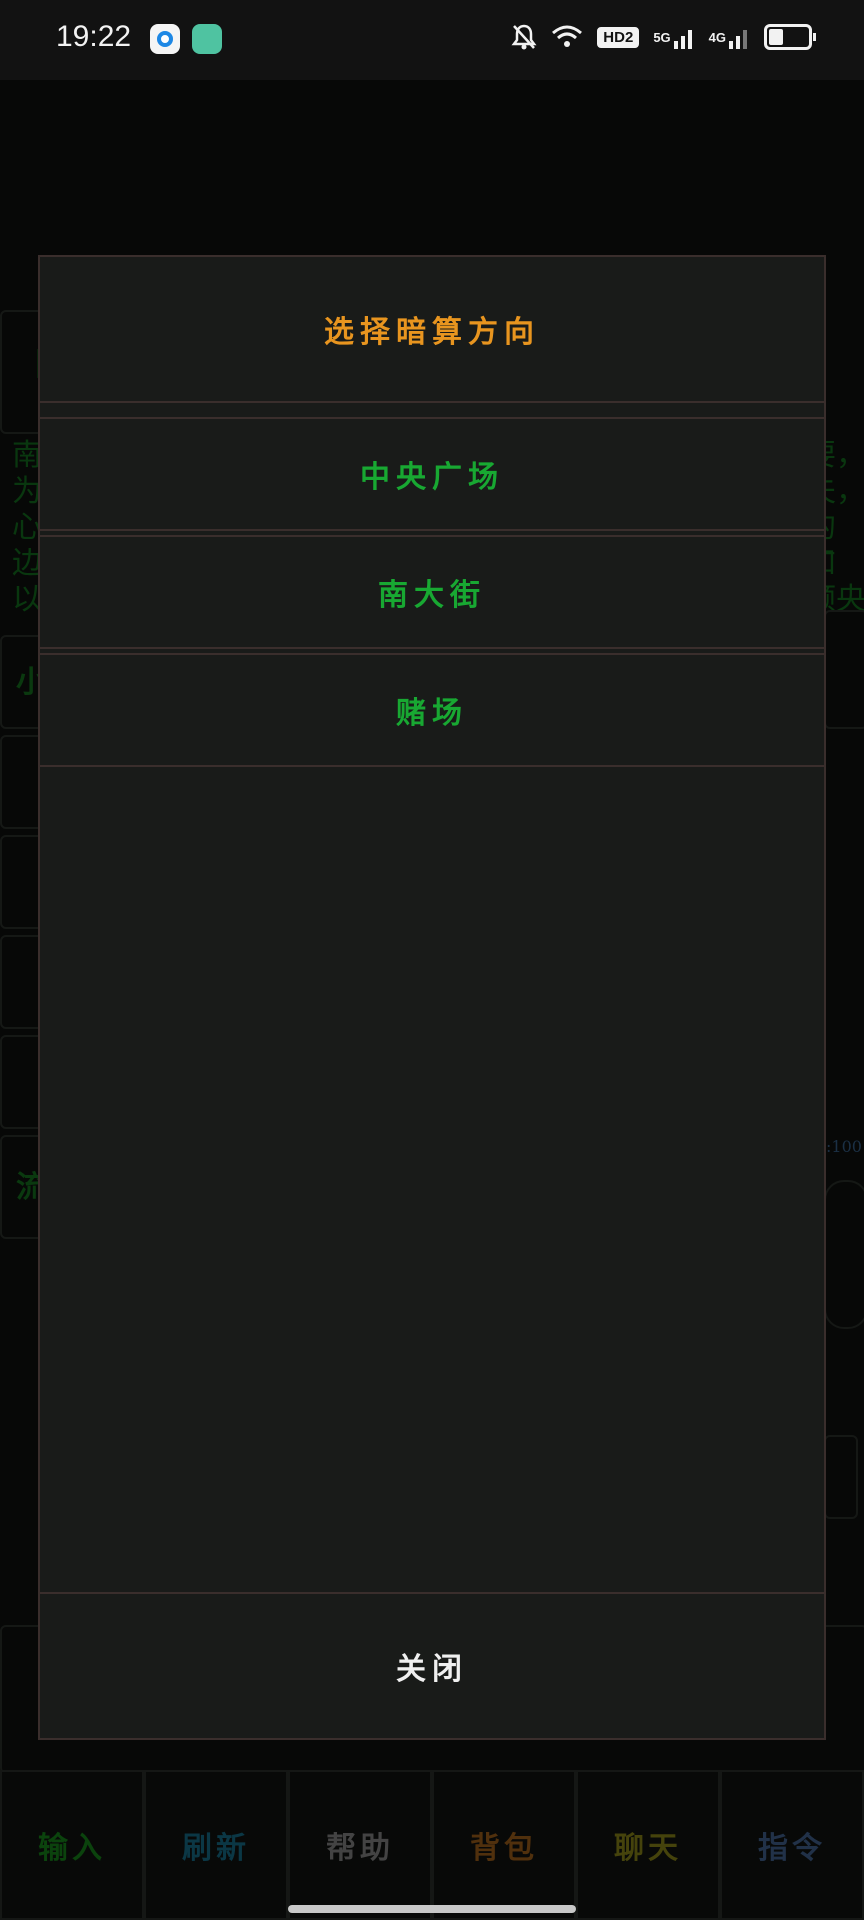  I want to click on option-central-plaza: 中央广场, so click(432, 474).